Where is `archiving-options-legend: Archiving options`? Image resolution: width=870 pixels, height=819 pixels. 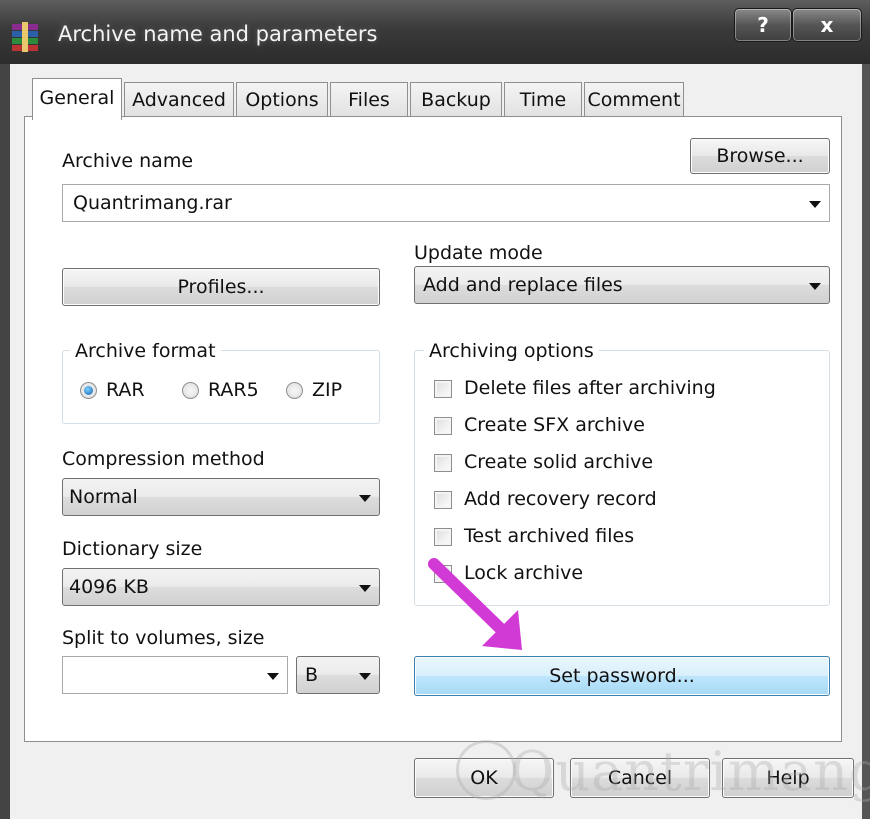 archiving-options-legend: Archiving options is located at coordinates (511, 351).